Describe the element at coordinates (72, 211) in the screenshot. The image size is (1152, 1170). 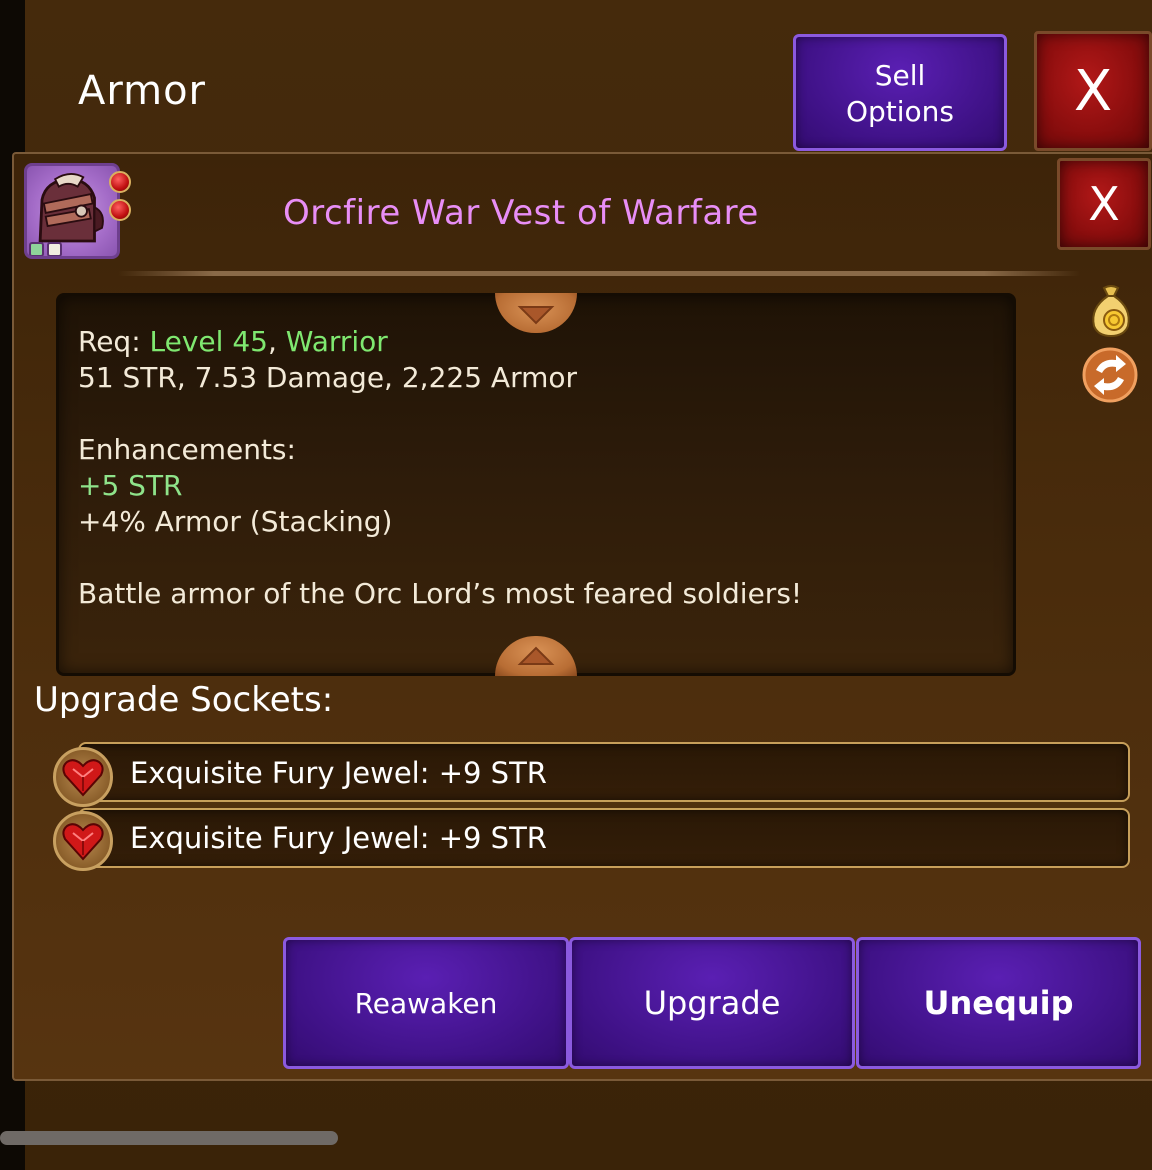
I see `orc-helmet-armor-icon` at that location.